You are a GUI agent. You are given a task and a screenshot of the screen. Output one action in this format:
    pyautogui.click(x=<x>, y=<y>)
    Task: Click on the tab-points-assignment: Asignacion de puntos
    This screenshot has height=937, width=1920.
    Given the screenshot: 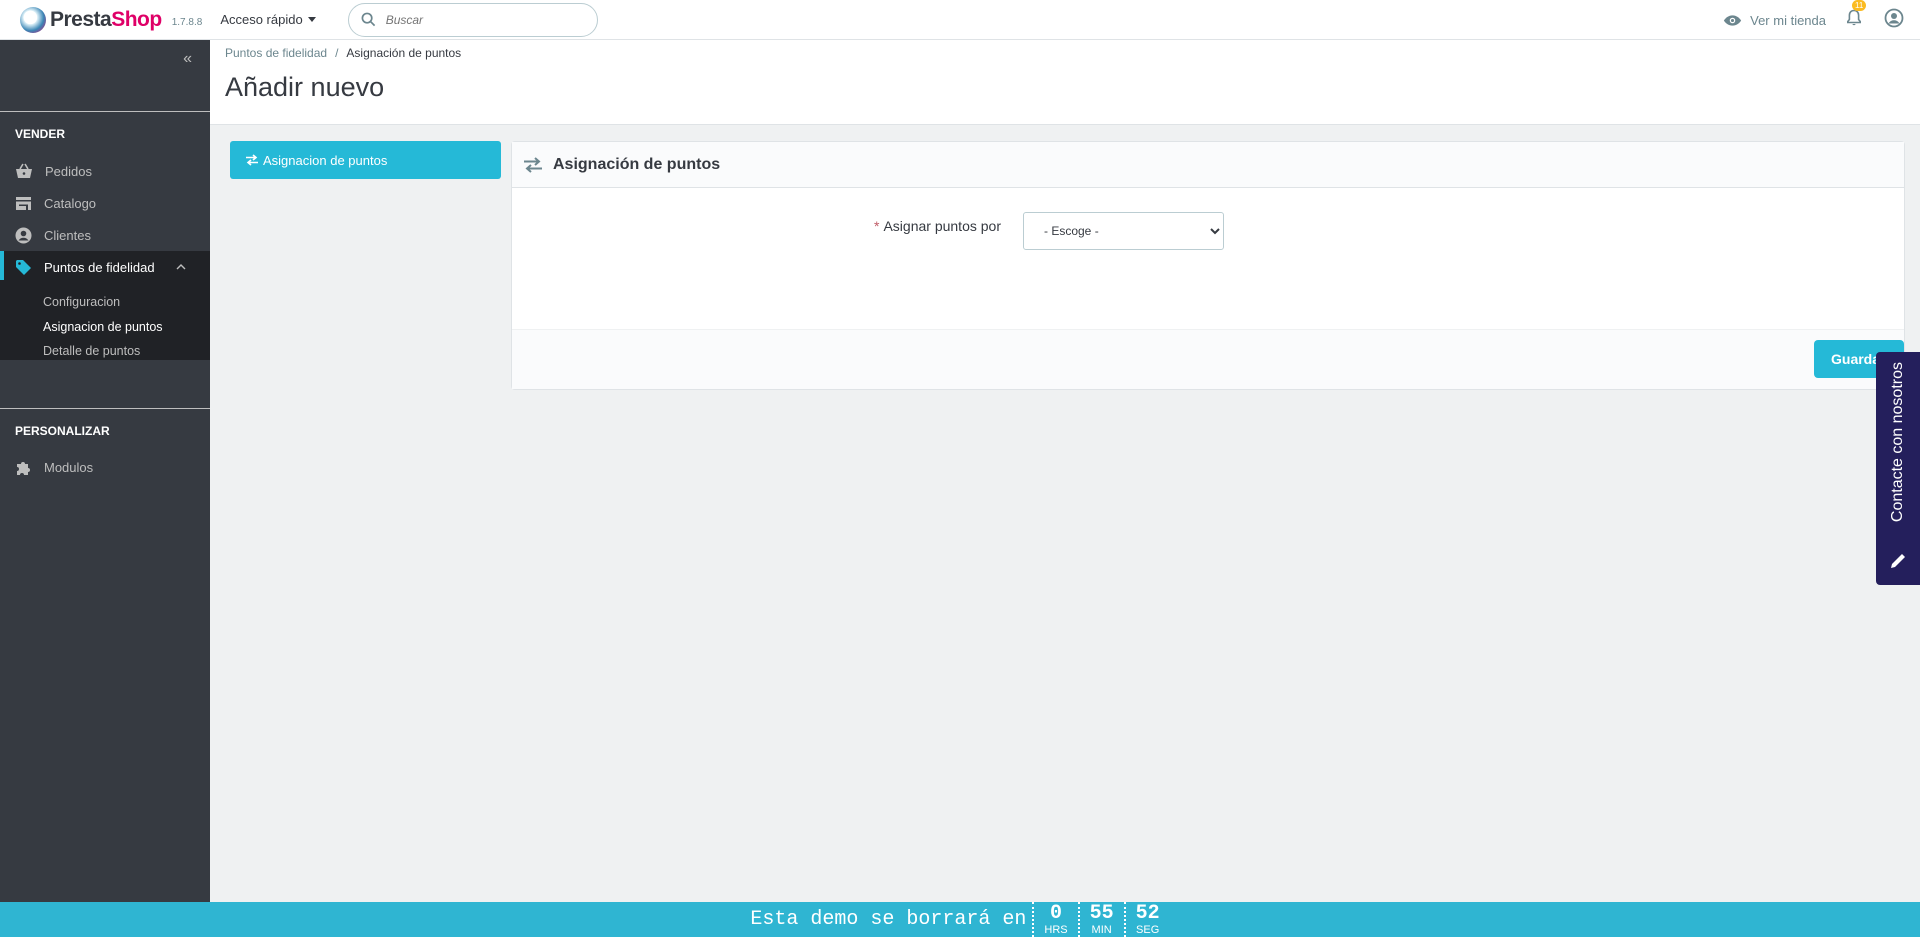 What is the action you would take?
    pyautogui.click(x=365, y=160)
    